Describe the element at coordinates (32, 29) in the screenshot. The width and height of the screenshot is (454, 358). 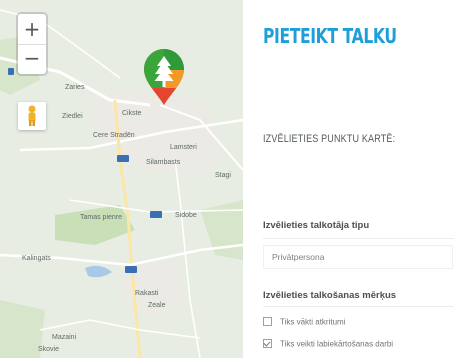
I see `zoom-in-button: +` at that location.